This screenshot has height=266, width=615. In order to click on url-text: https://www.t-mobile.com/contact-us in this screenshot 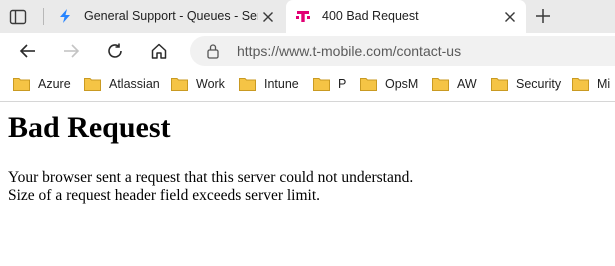, I will do `click(349, 51)`.